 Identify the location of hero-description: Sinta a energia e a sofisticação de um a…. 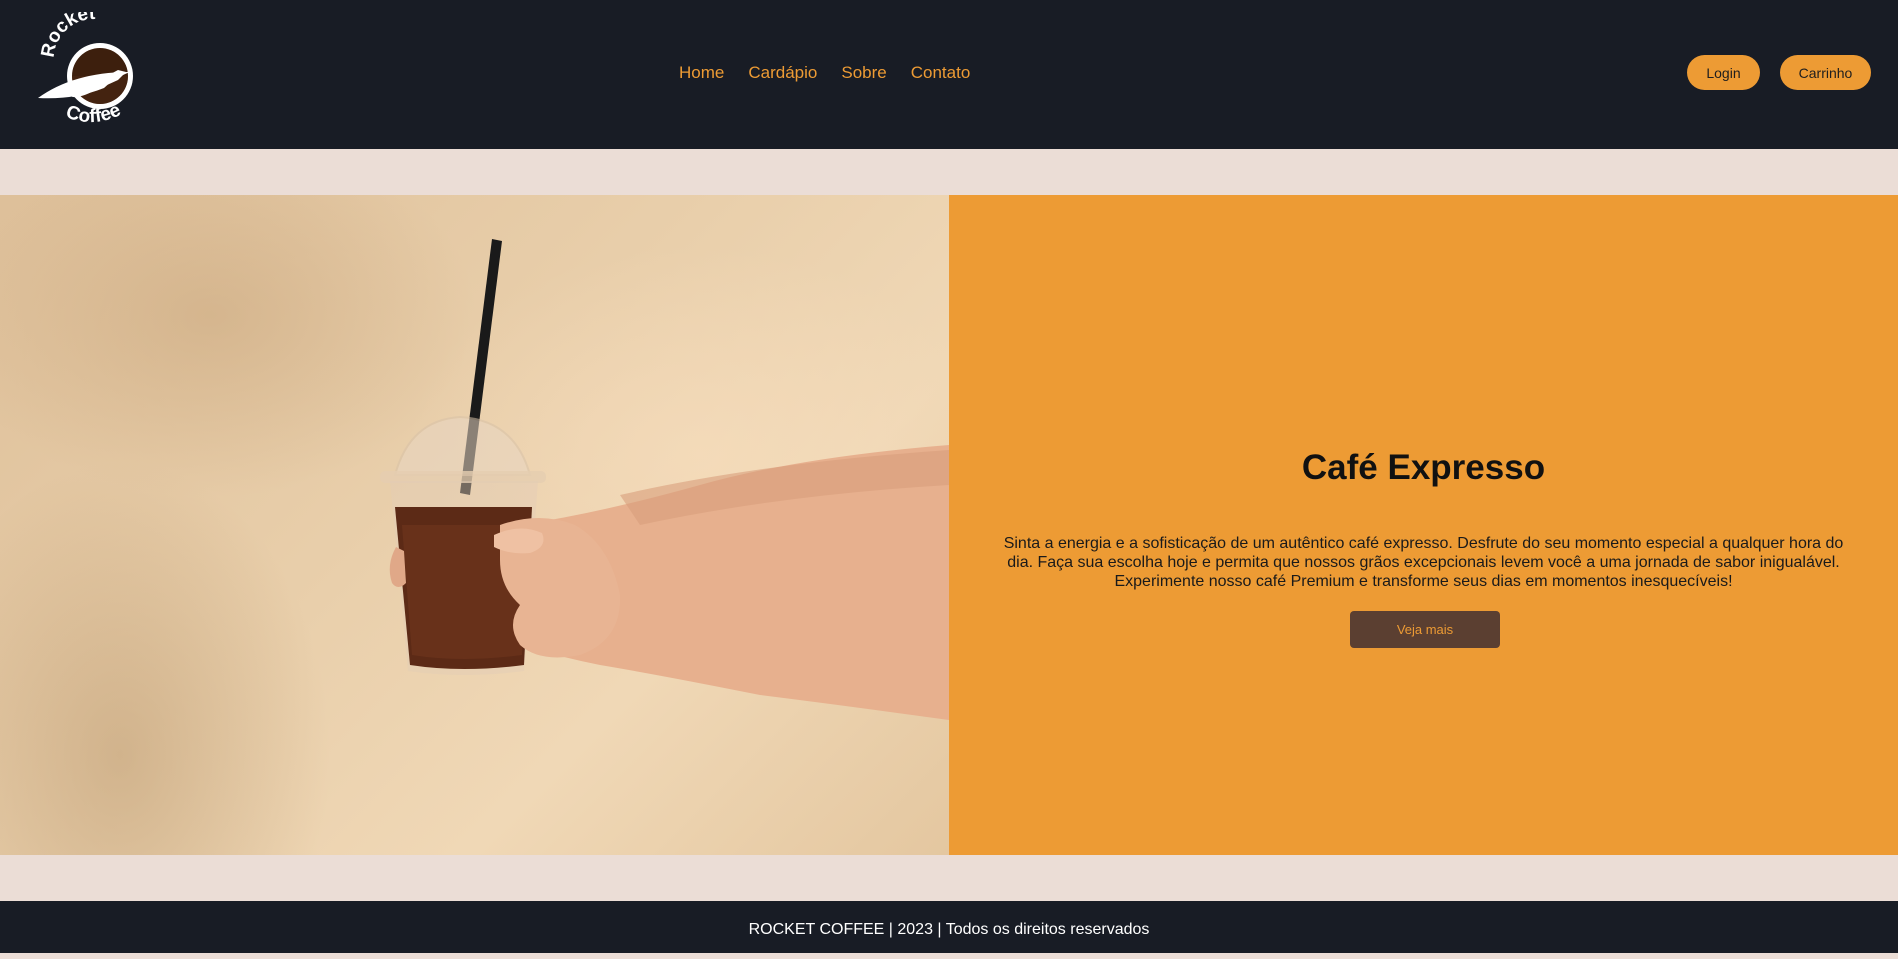
(1423, 562).